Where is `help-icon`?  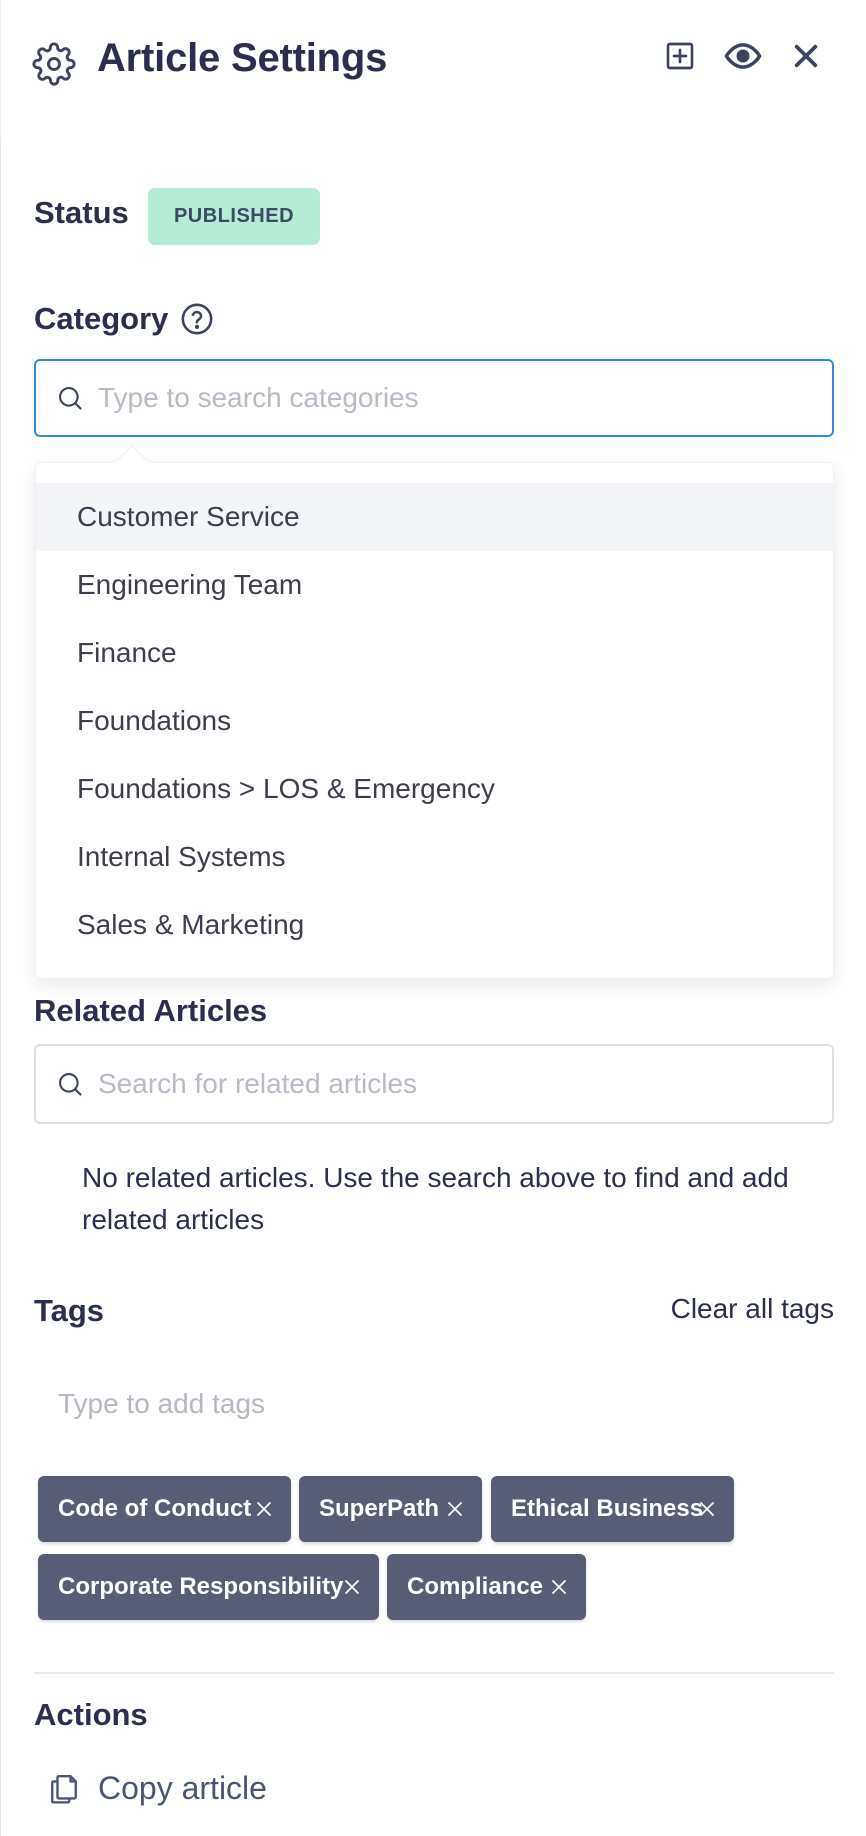 help-icon is located at coordinates (197, 319).